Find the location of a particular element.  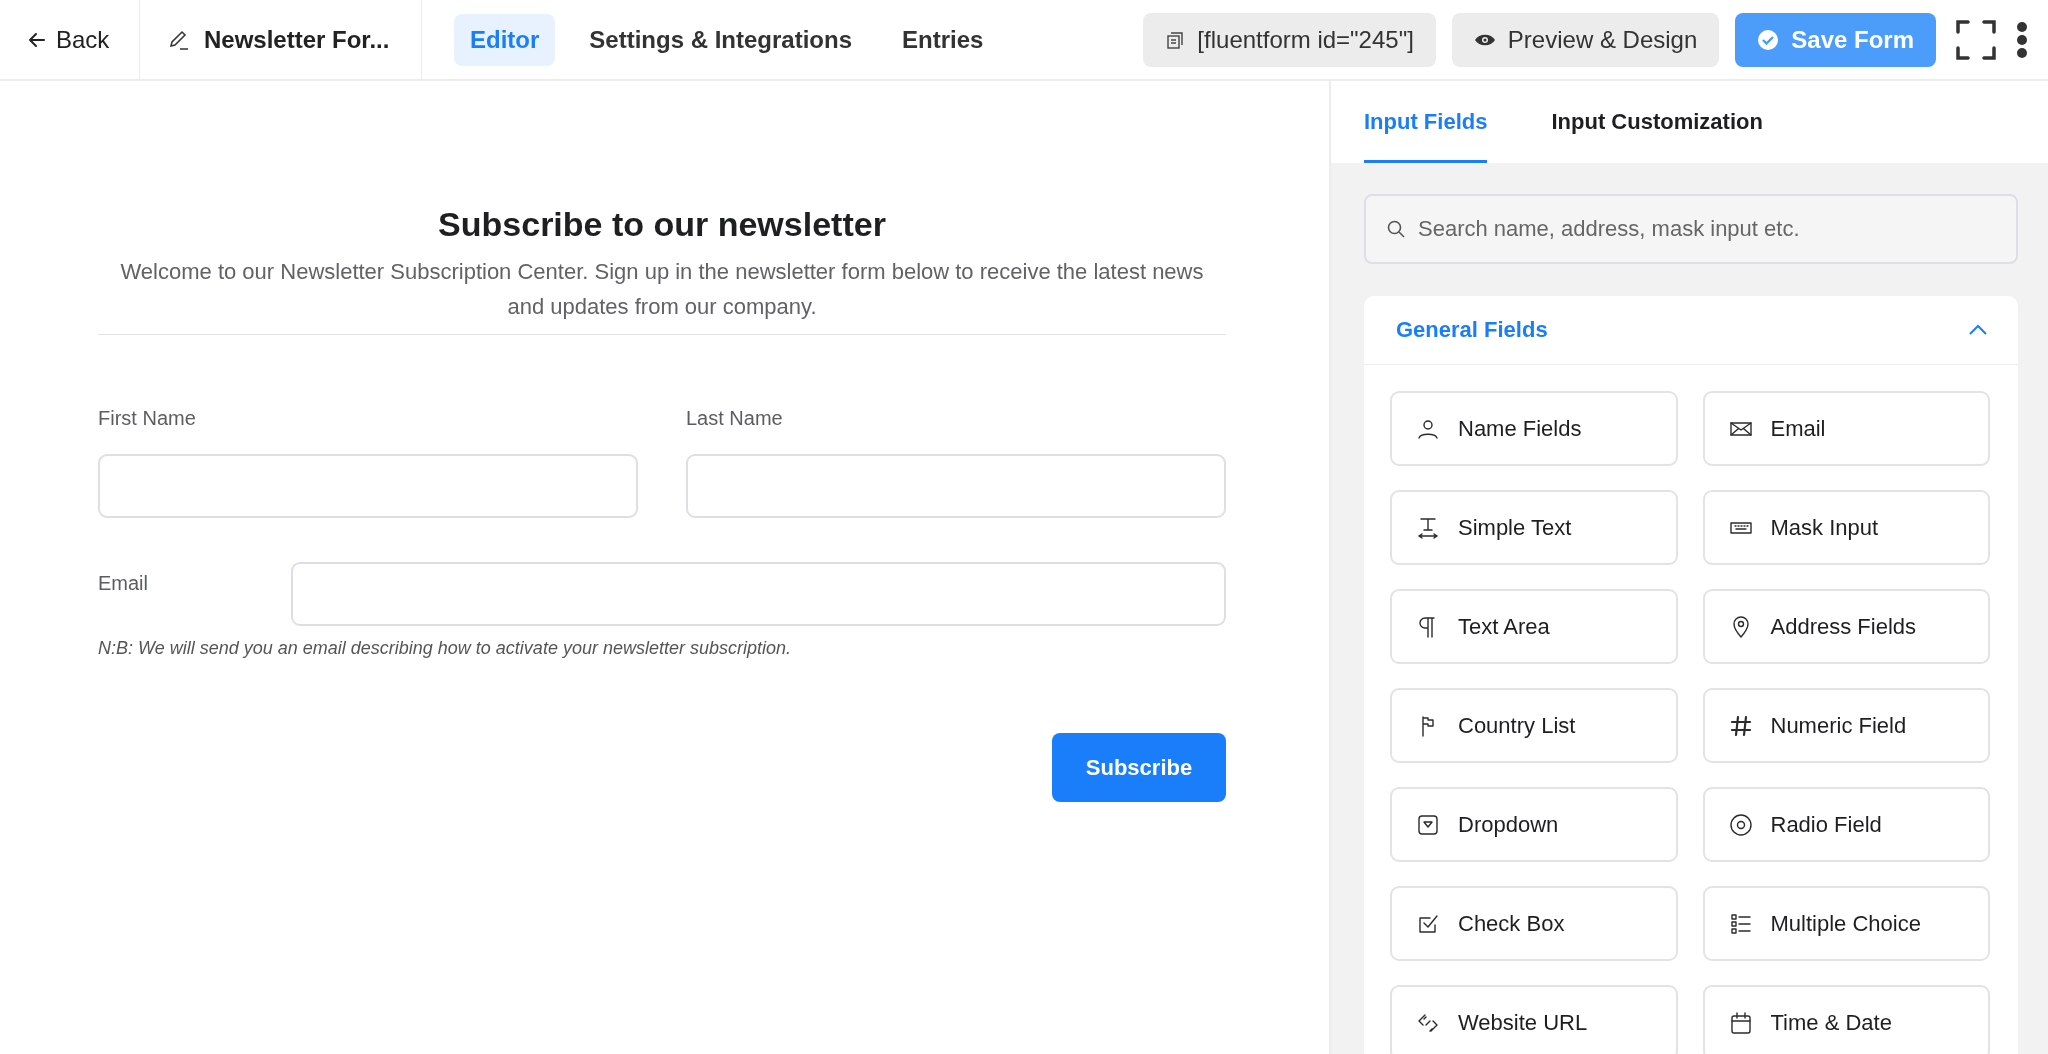

shortcode-button: [fluentform id="245"] is located at coordinates (1289, 39).